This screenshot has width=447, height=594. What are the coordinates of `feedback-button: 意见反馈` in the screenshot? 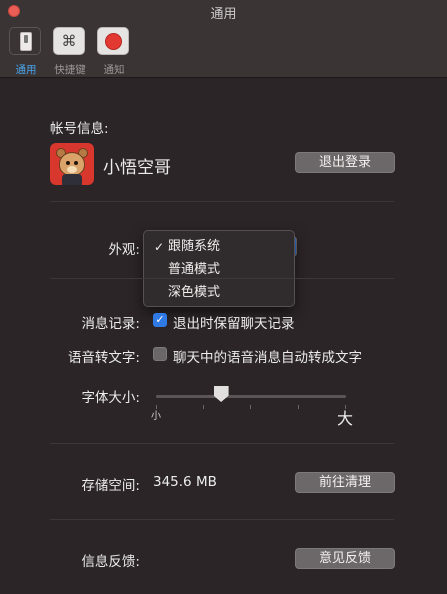 It's located at (345, 558).